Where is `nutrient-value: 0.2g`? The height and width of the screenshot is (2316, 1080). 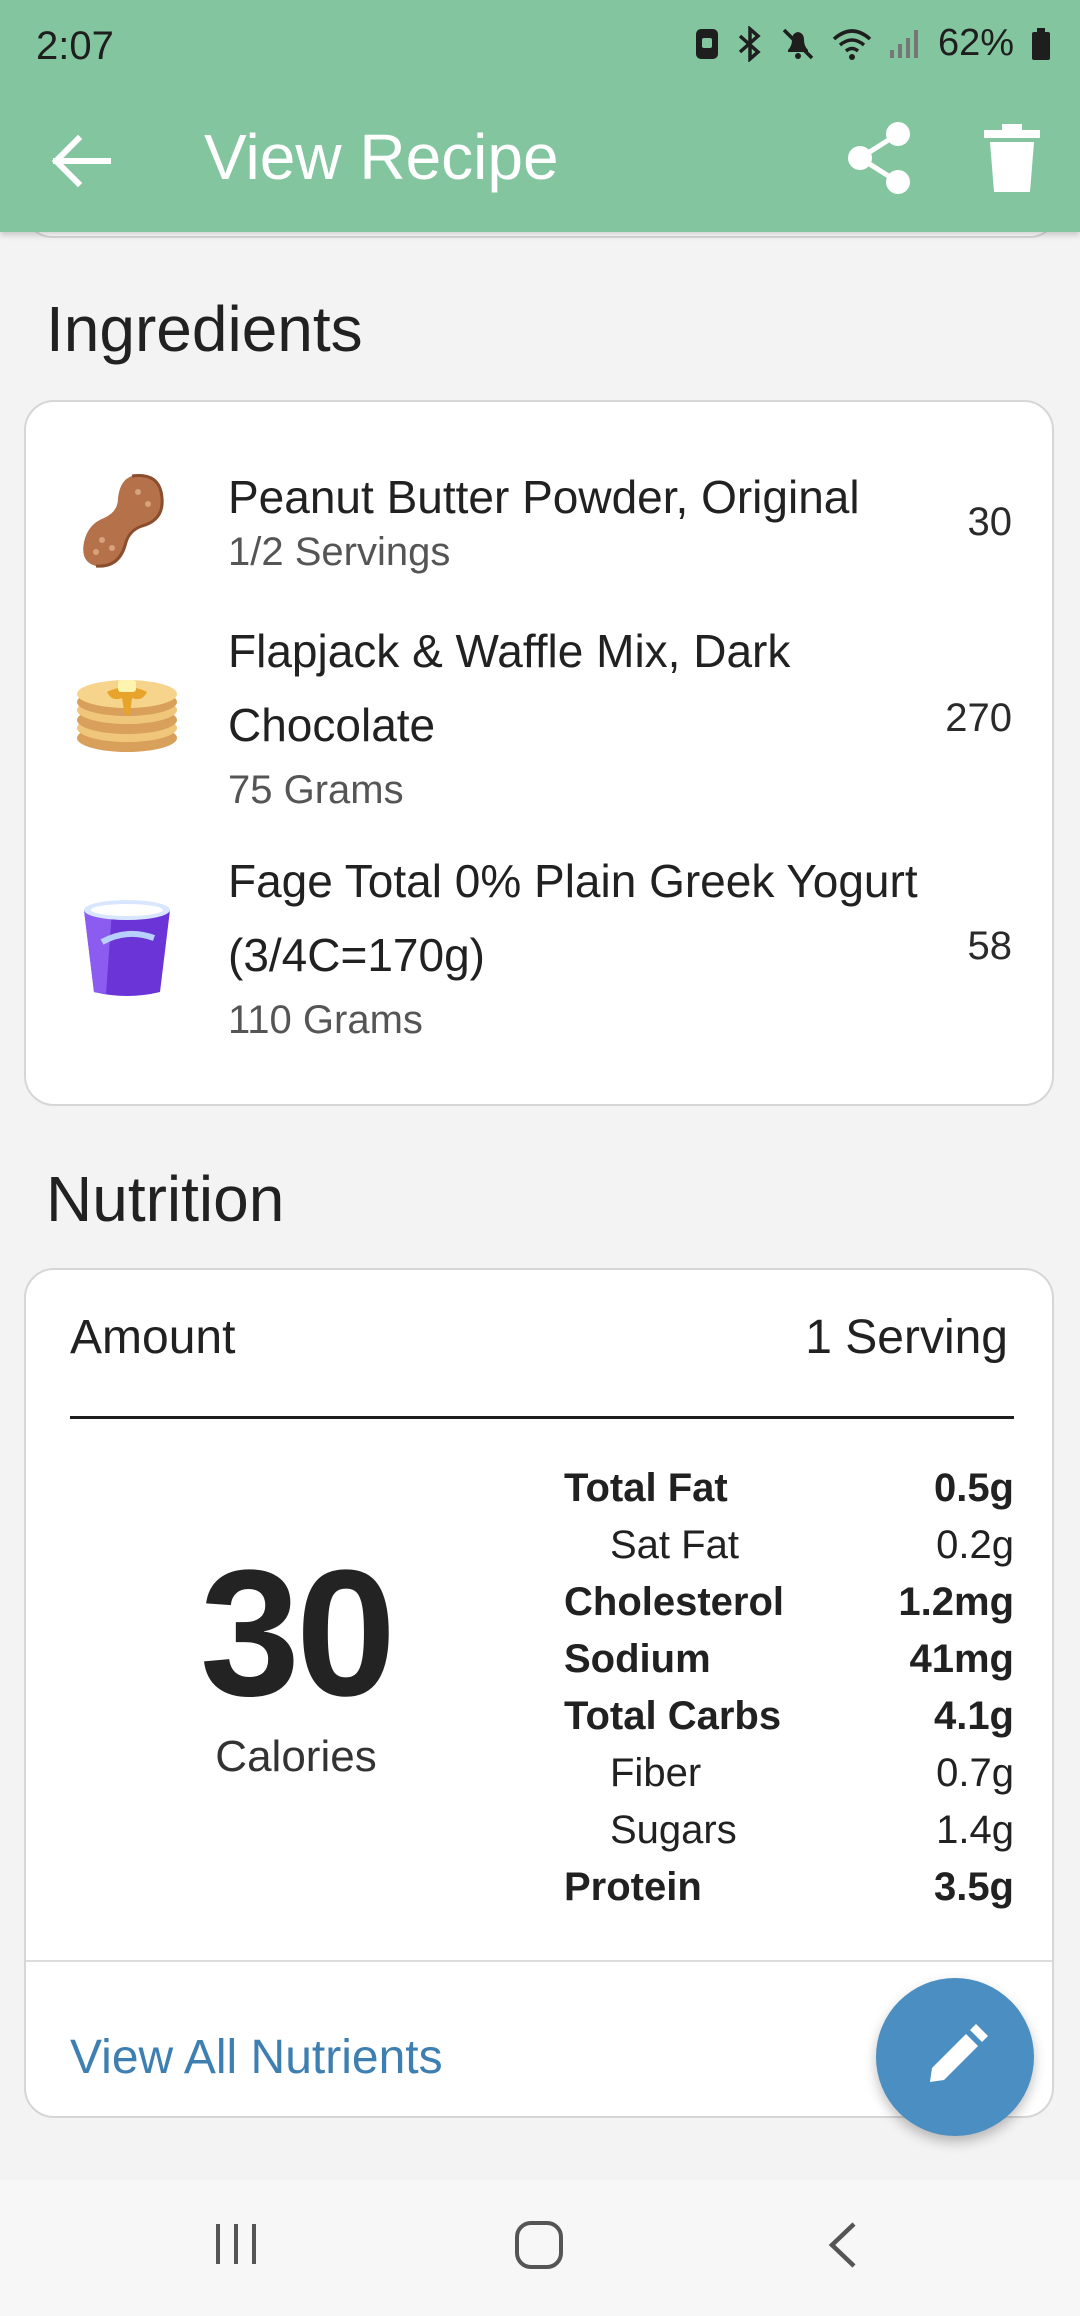 nutrient-value: 0.2g is located at coordinates (975, 1545).